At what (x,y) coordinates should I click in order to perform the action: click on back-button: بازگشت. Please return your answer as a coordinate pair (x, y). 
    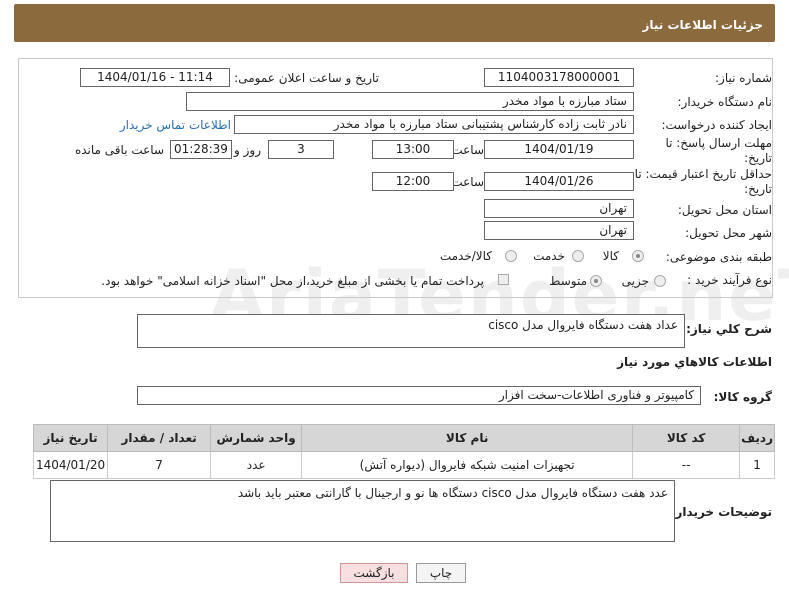
    Looking at the image, I should click on (374, 573).